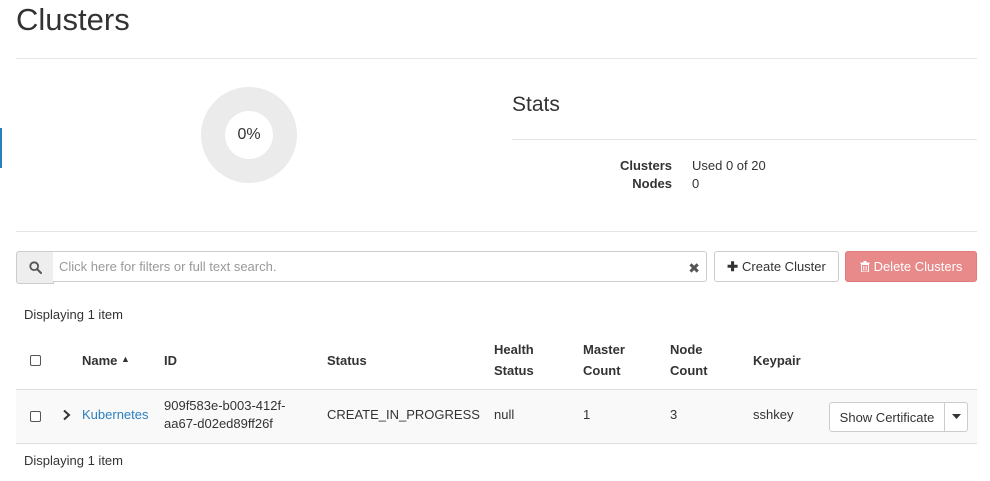 This screenshot has width=990, height=481. I want to click on page-title: Clusters, so click(73, 19).